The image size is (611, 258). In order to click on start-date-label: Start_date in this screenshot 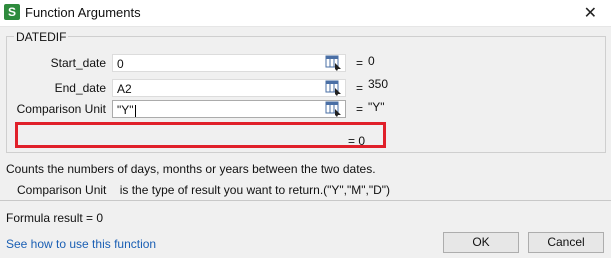, I will do `click(78, 63)`.